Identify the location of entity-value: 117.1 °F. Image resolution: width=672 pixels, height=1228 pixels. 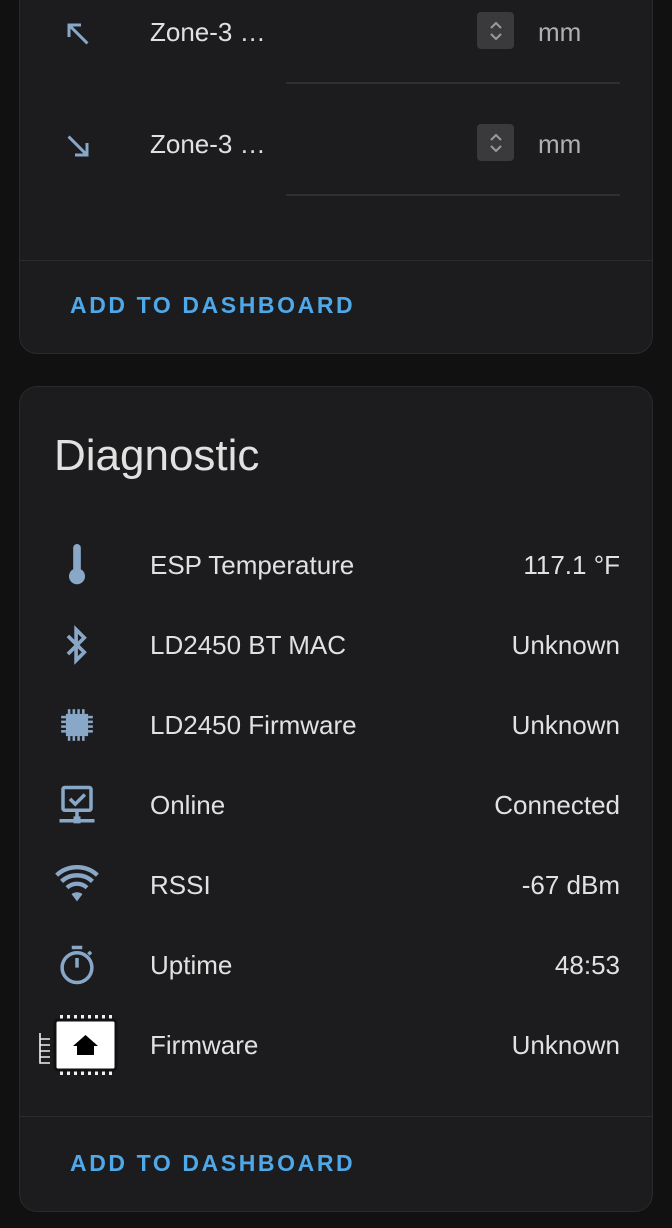
(571, 565).